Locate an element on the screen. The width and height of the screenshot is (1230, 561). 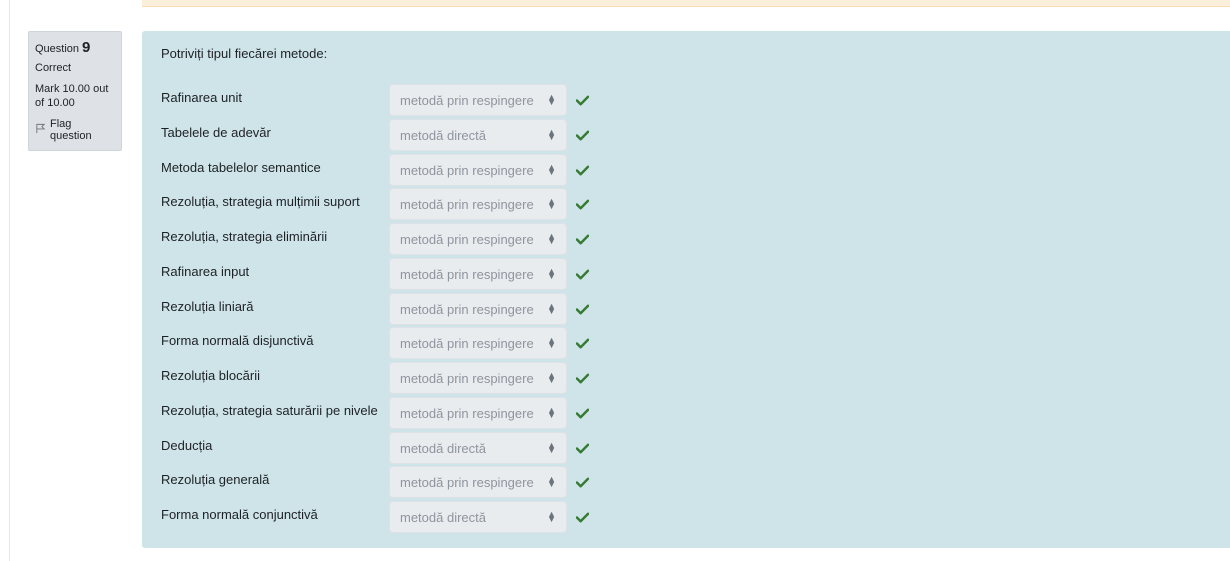
match-row-label: Forma normală disjunctivă is located at coordinates (237, 340).